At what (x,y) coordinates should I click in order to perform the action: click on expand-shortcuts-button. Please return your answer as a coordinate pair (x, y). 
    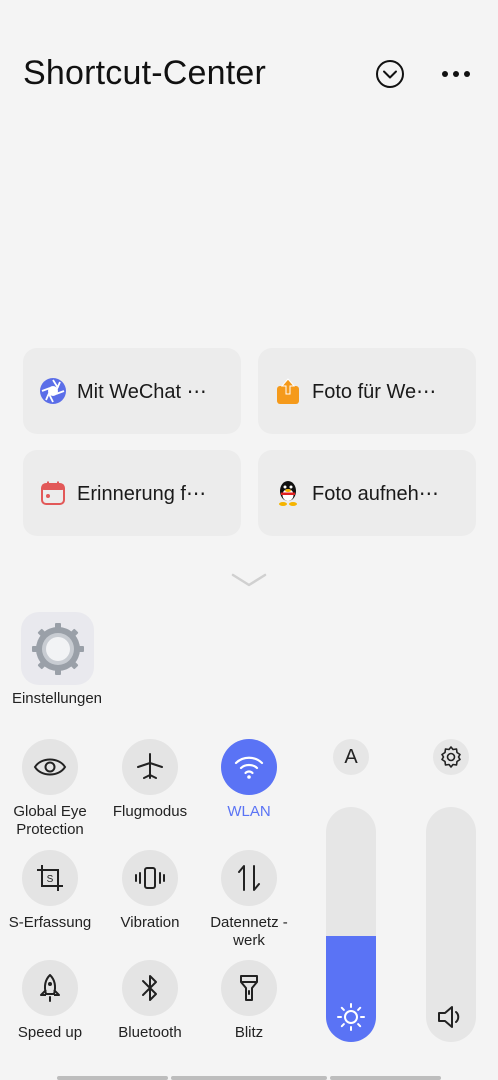
    Looking at the image, I should click on (249, 580).